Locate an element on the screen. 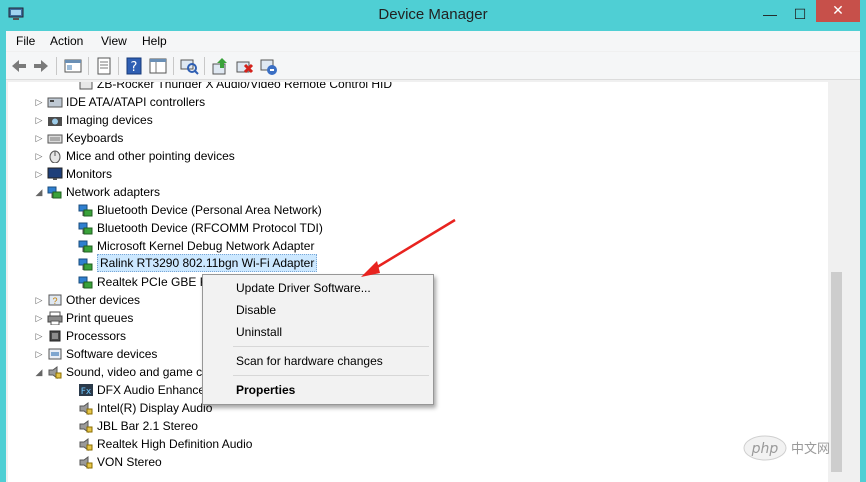  context-separator is located at coordinates (331, 346).